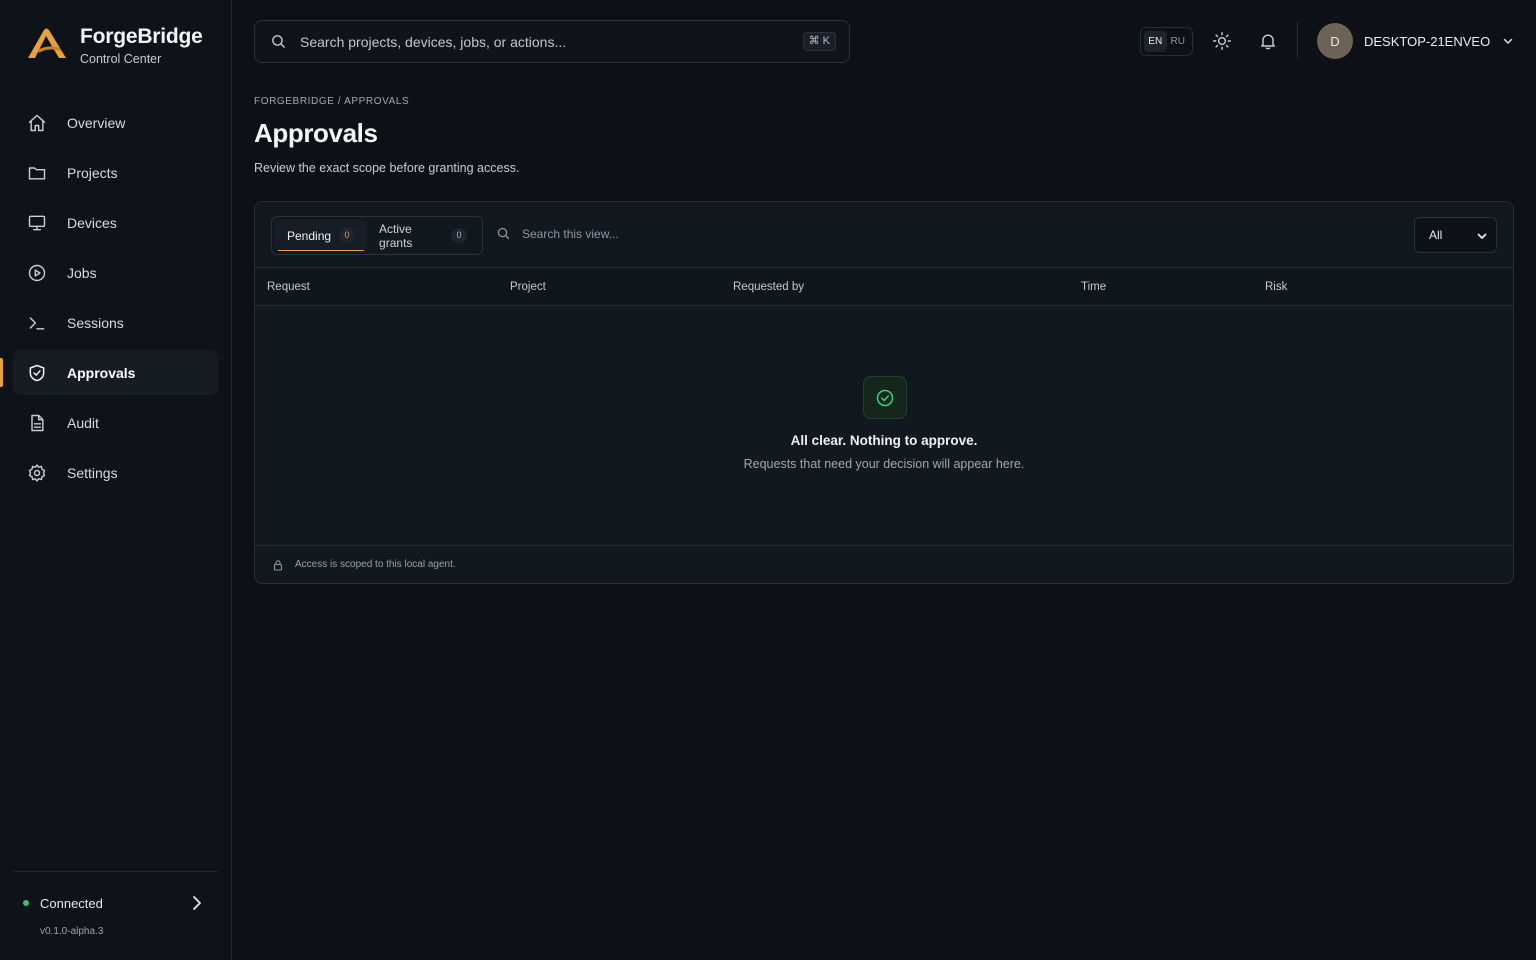 The width and height of the screenshot is (1536, 960). I want to click on topbar-divider, so click(1297, 40).